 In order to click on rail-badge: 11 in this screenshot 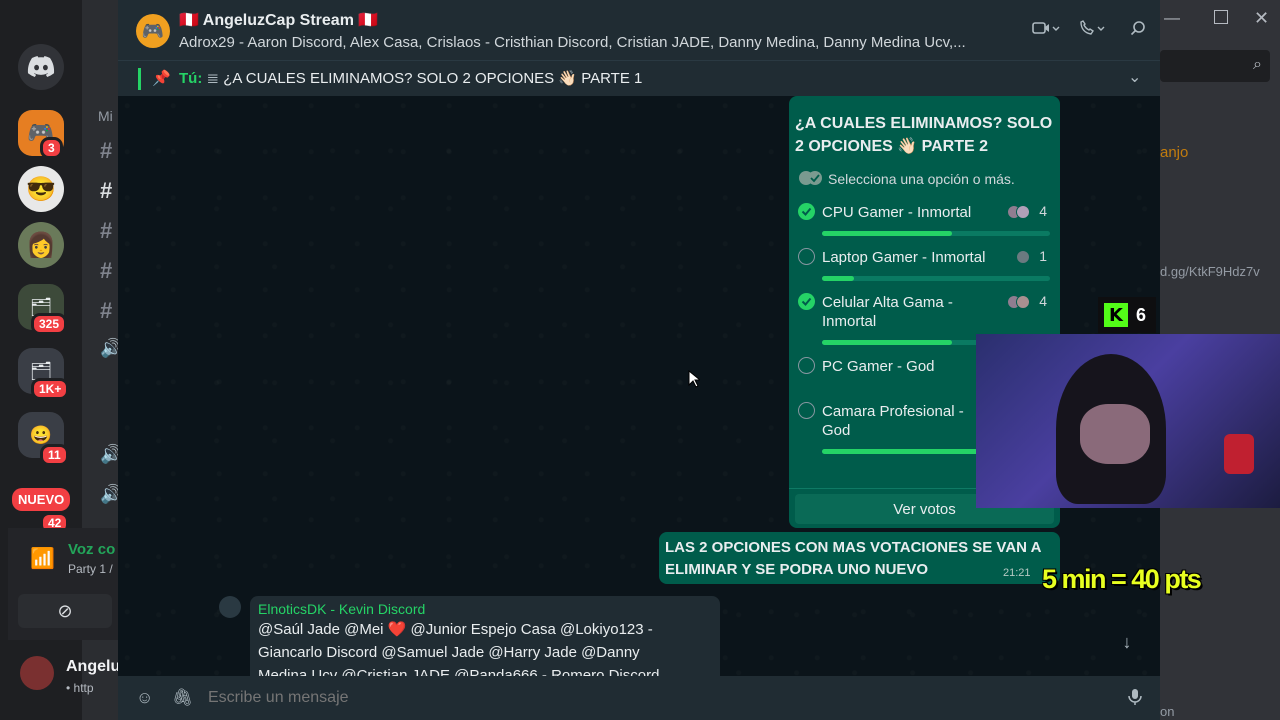, I will do `click(54, 455)`.